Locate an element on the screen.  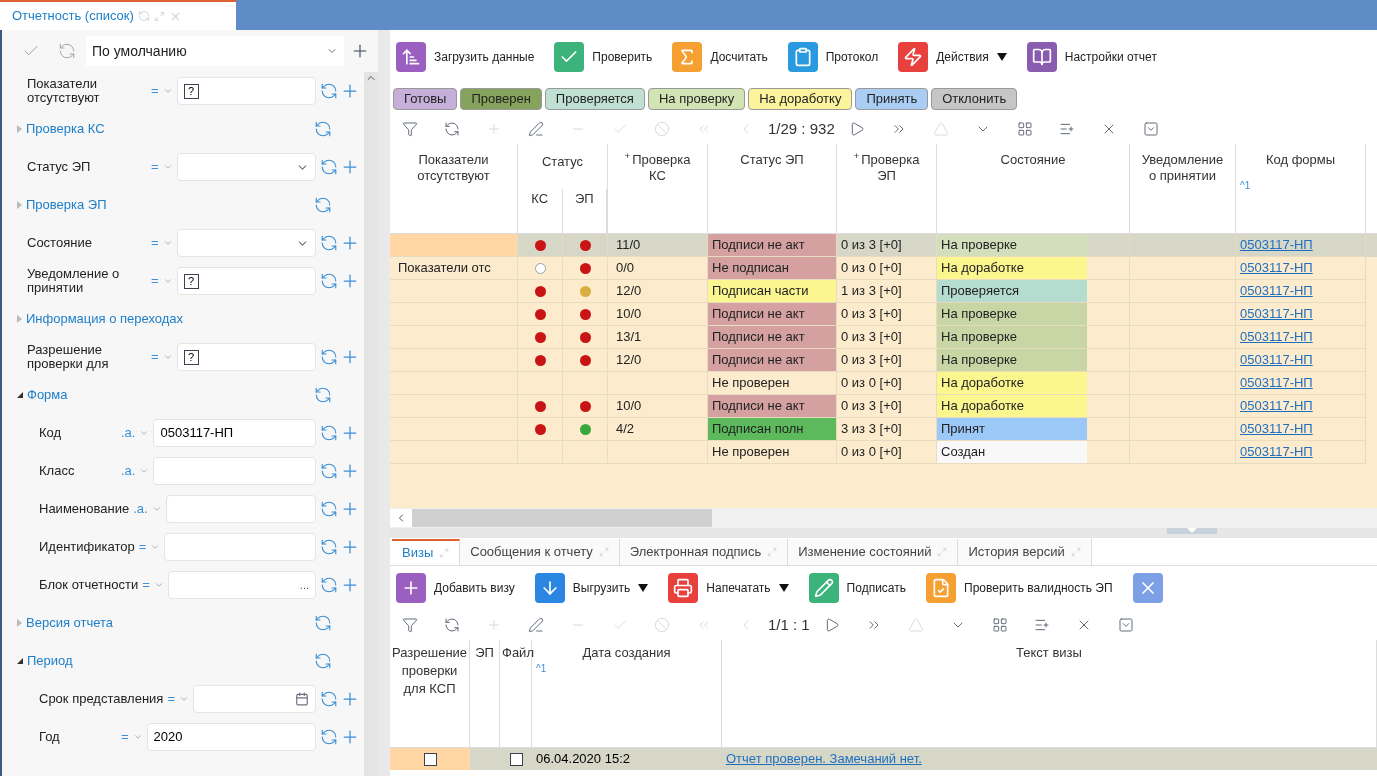
expanded-triangle-icon is located at coordinates (20, 395).